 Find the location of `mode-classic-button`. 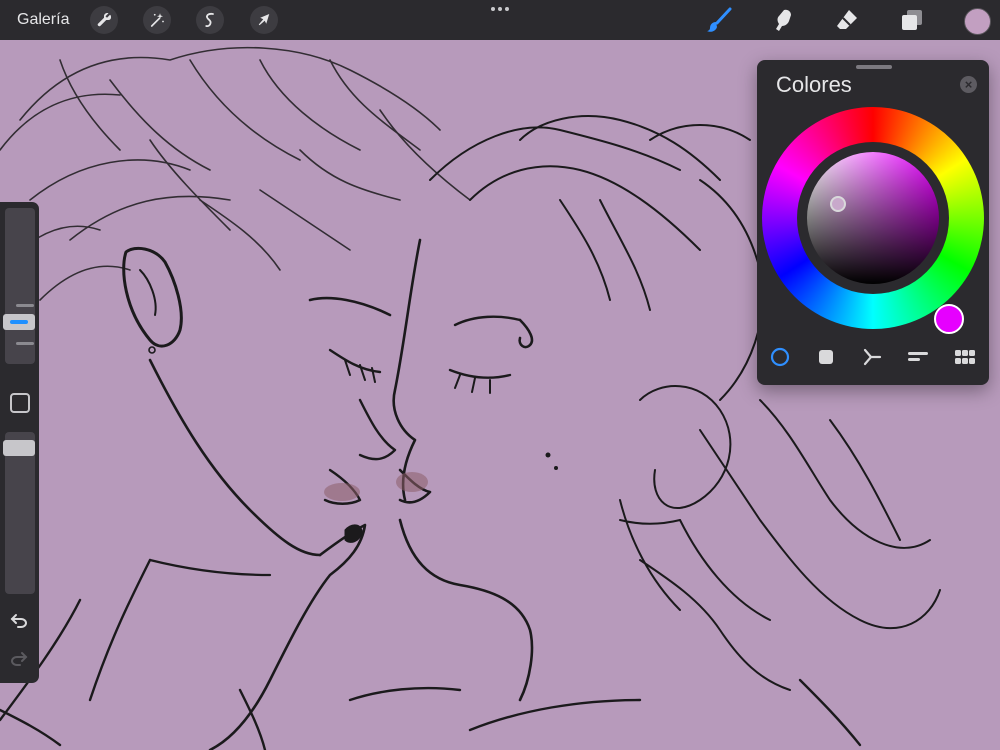

mode-classic-button is located at coordinates (826, 357).